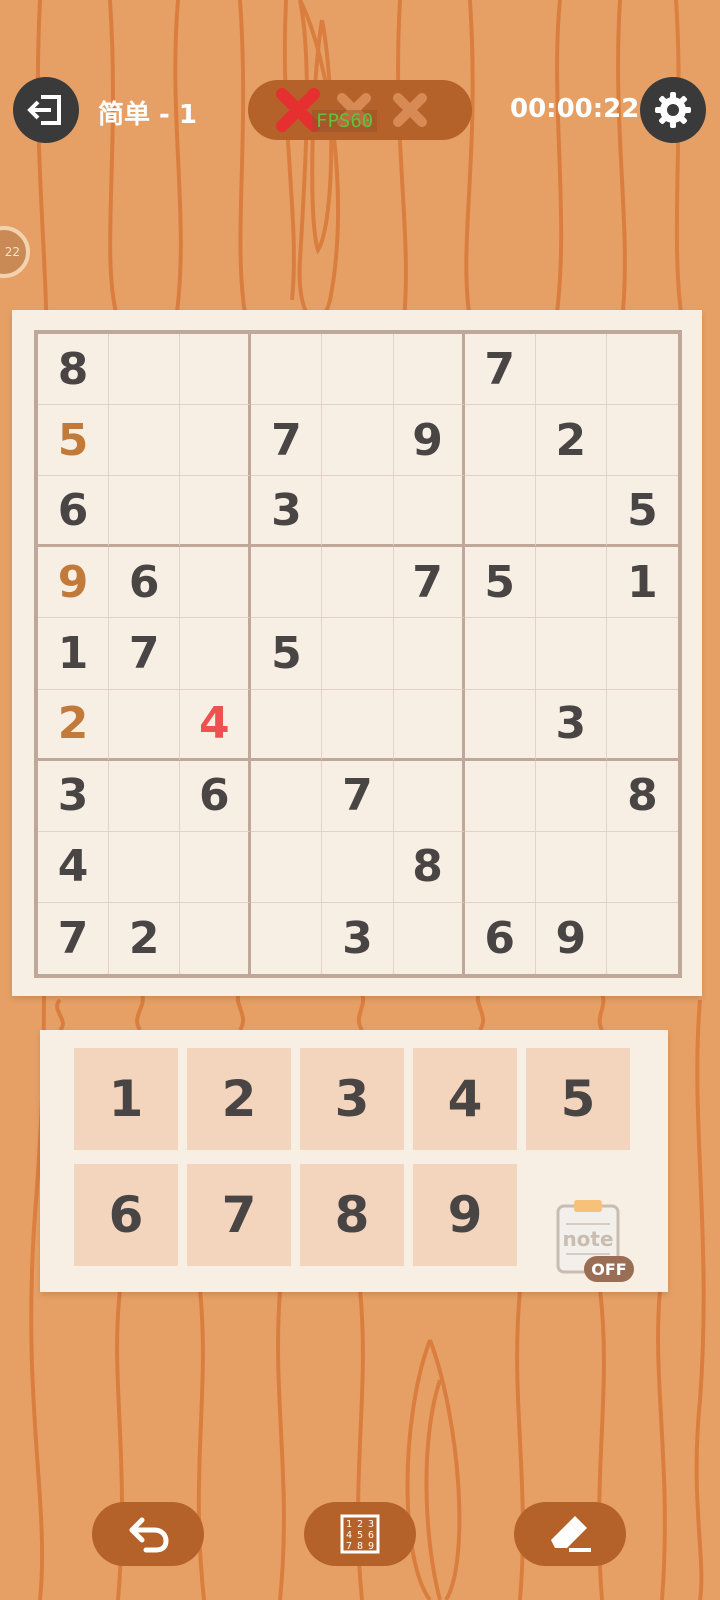 This screenshot has width=720, height=1600. Describe the element at coordinates (349, 1524) in the screenshot. I see `grid-digit: 1` at that location.